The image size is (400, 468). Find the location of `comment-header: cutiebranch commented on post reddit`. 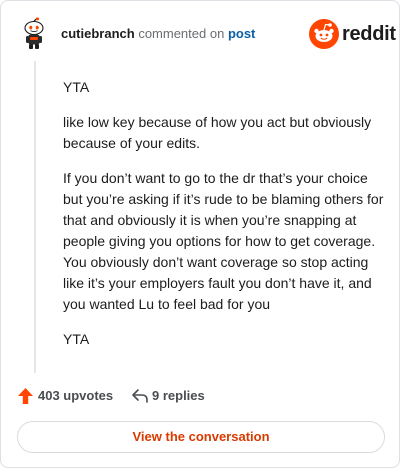

comment-header: cutiebranch commented on post reddit is located at coordinates (206, 34).